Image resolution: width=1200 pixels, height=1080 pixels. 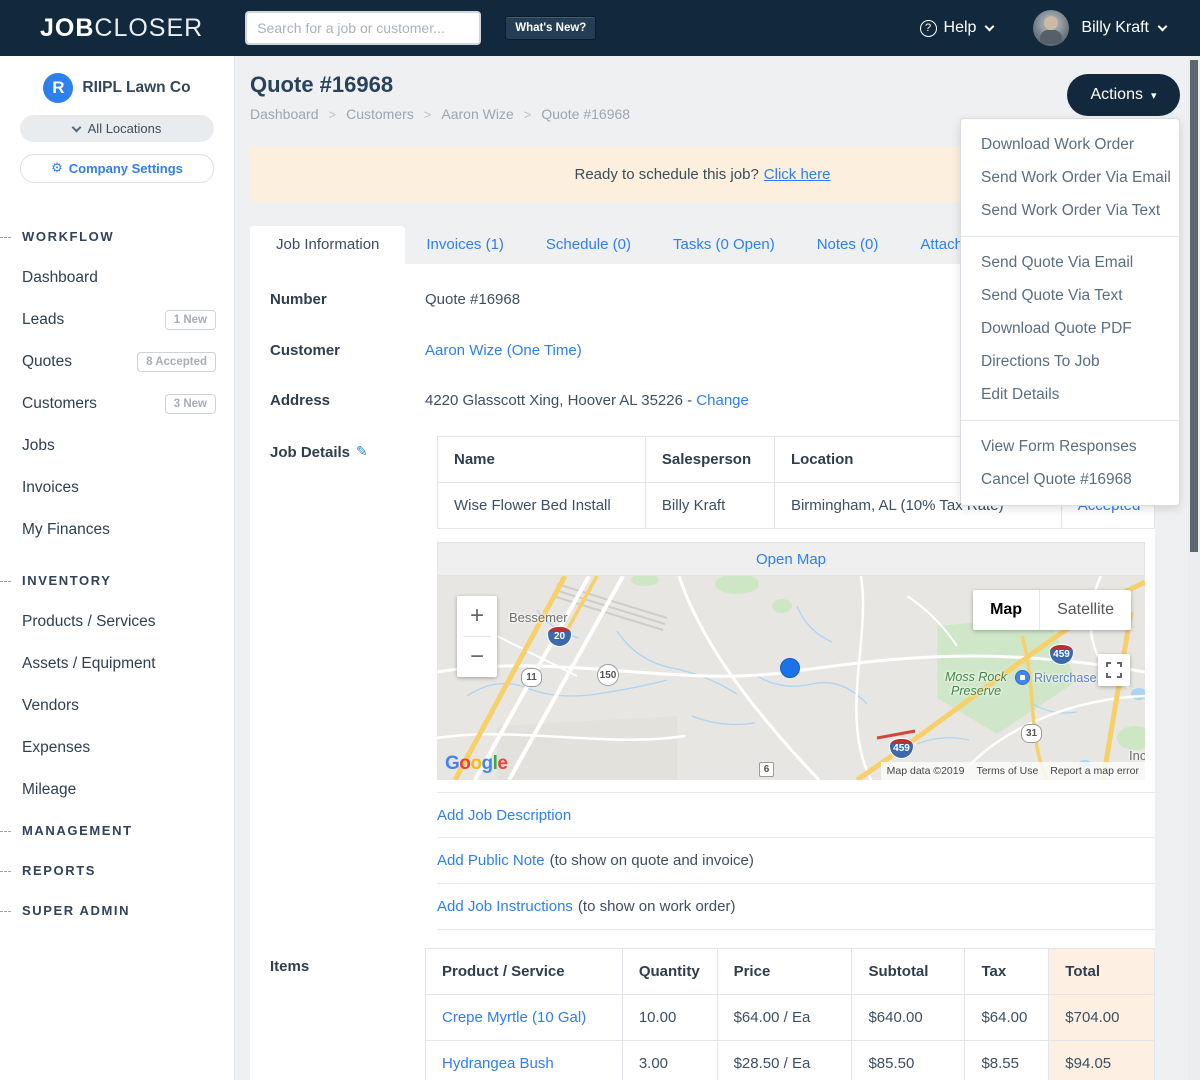 What do you see at coordinates (1070, 446) in the screenshot?
I see `menu-item-view-form-responses: View Form Responses` at bounding box center [1070, 446].